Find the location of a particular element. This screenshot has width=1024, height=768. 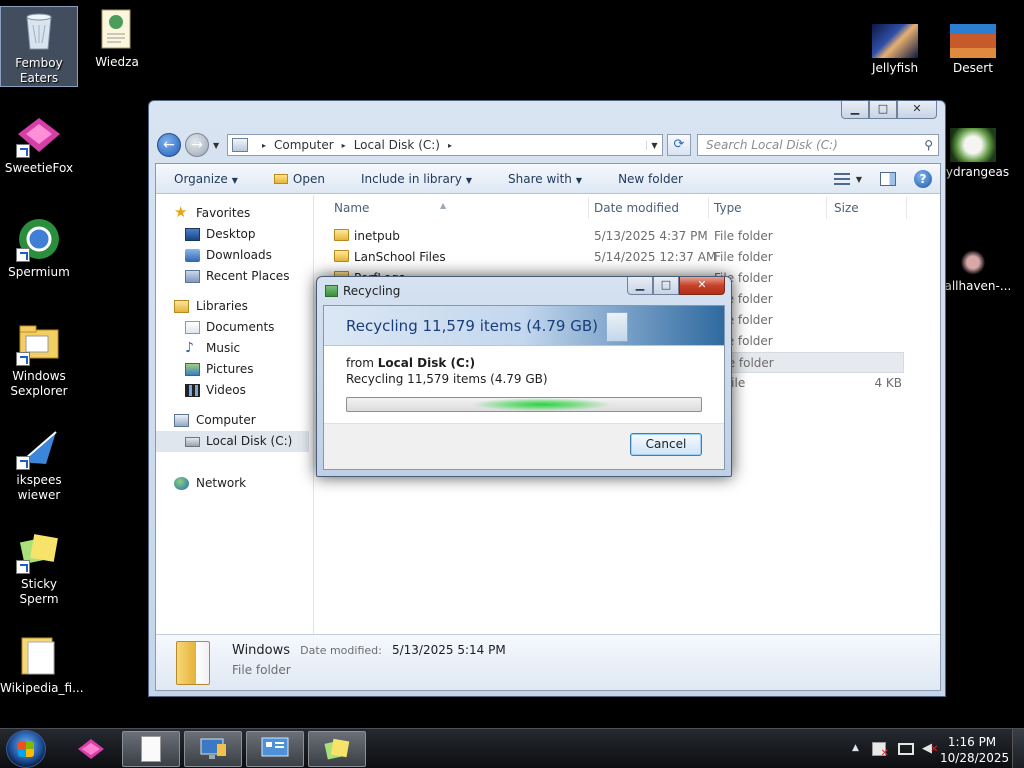

forward-button: → is located at coordinates (197, 145).